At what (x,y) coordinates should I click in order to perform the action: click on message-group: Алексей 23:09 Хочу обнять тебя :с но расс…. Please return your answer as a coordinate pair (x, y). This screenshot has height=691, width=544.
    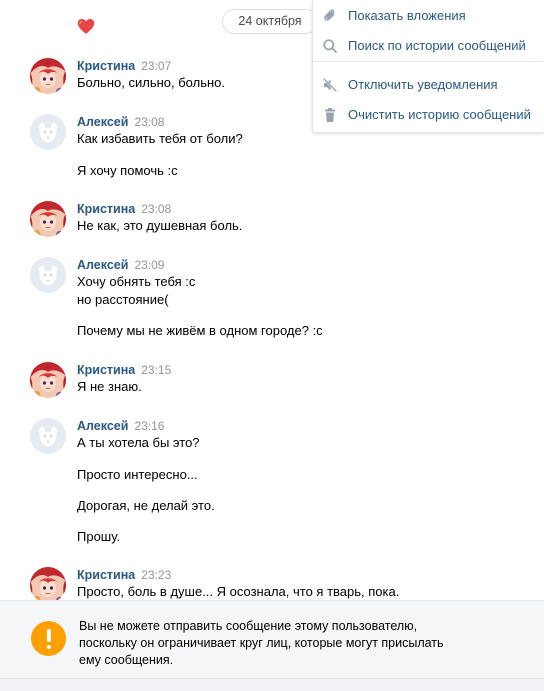
    Looking at the image, I should click on (270, 302).